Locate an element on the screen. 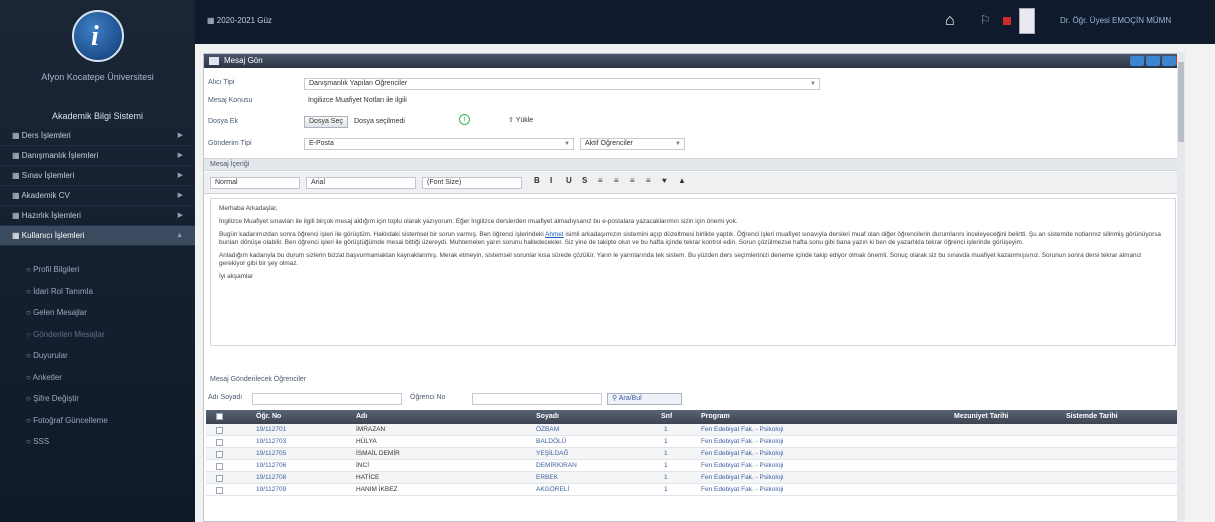 This screenshot has width=1215, height=522. name-filter-input is located at coordinates (327, 399).